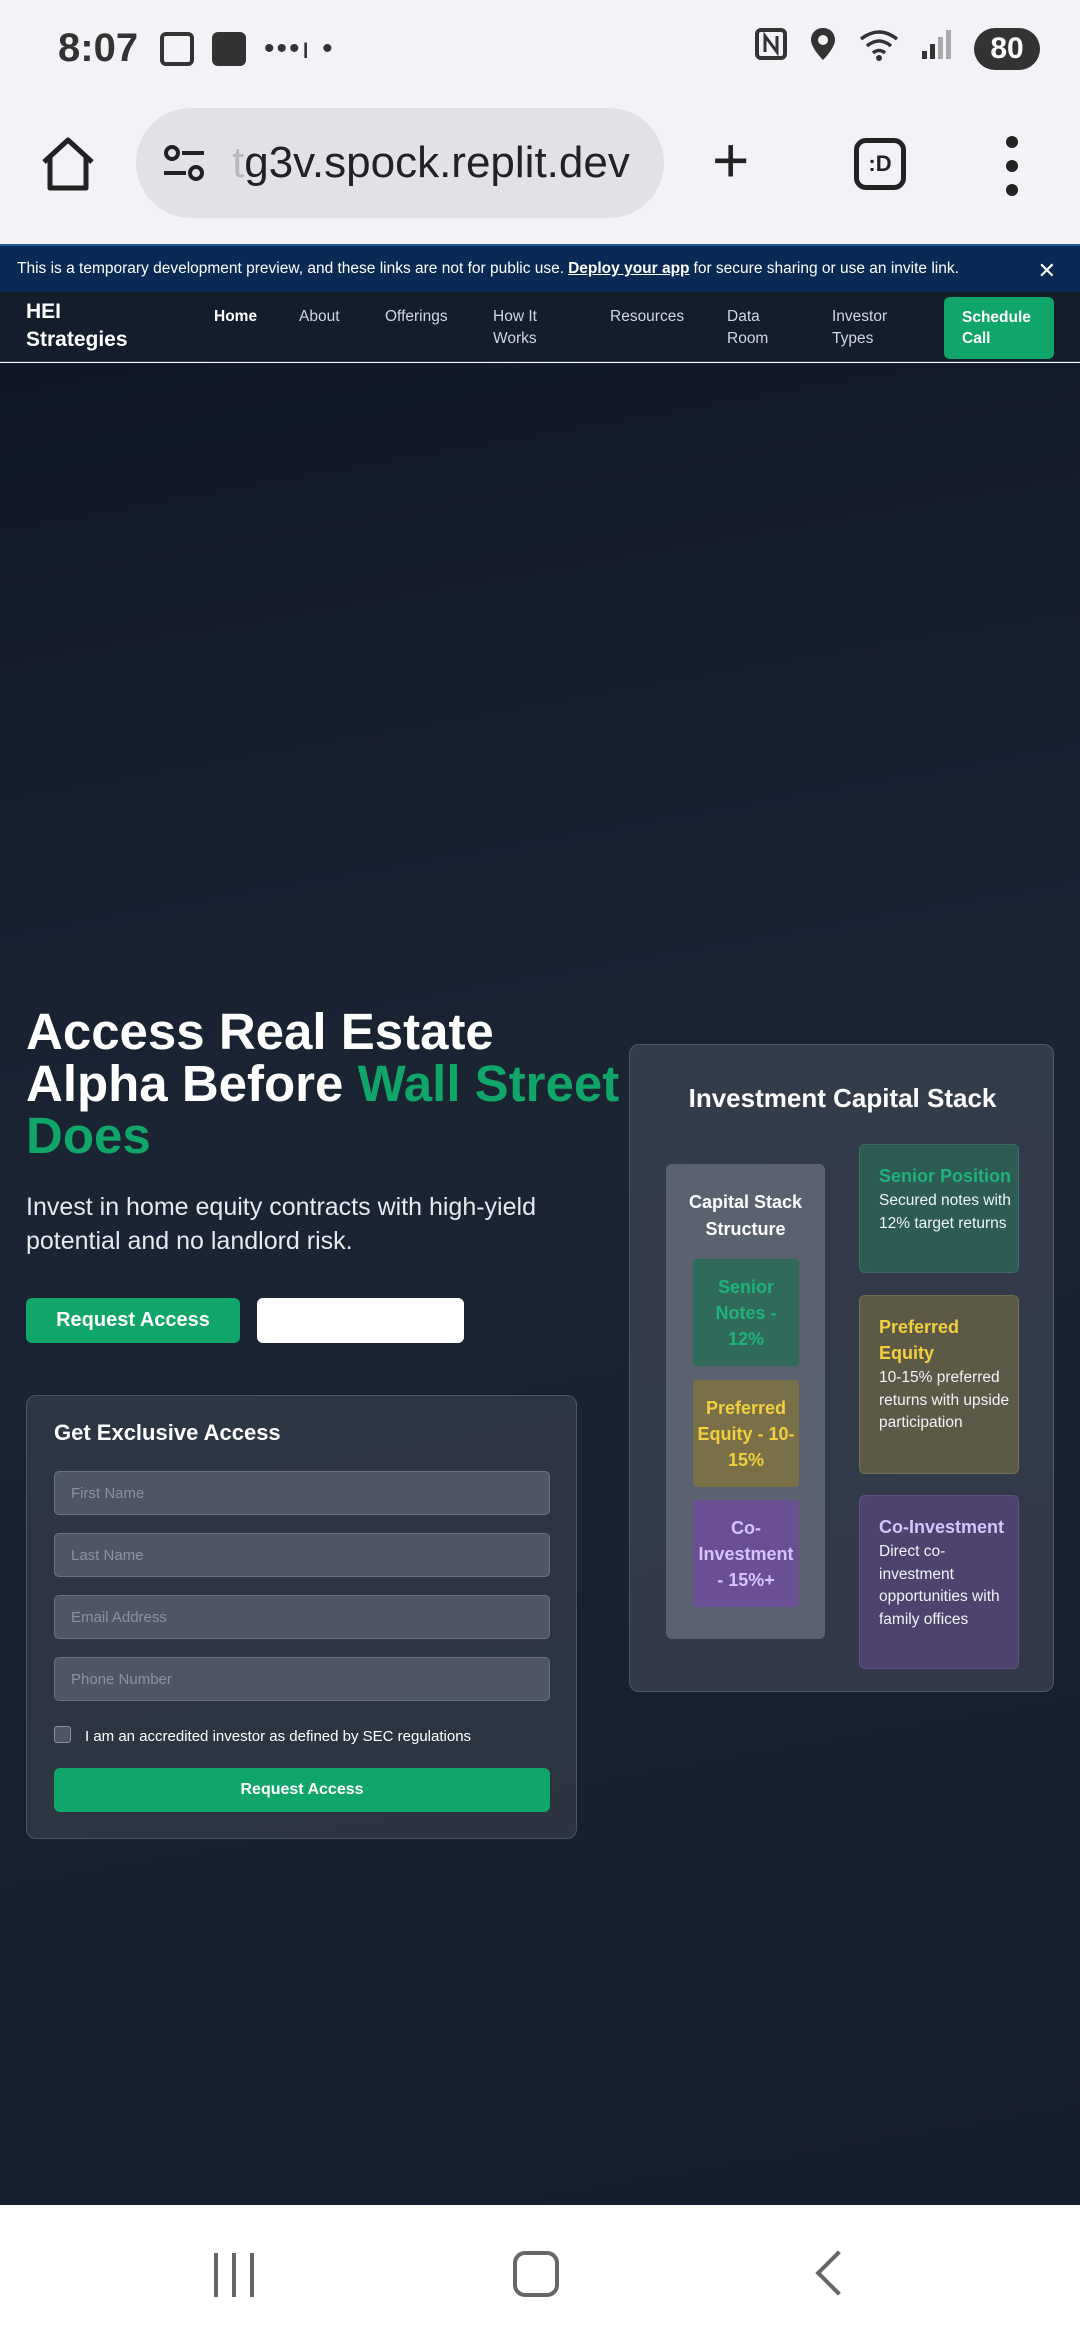  I want to click on status-bar: 8:07 •••ı • 80, so click(540, 50).